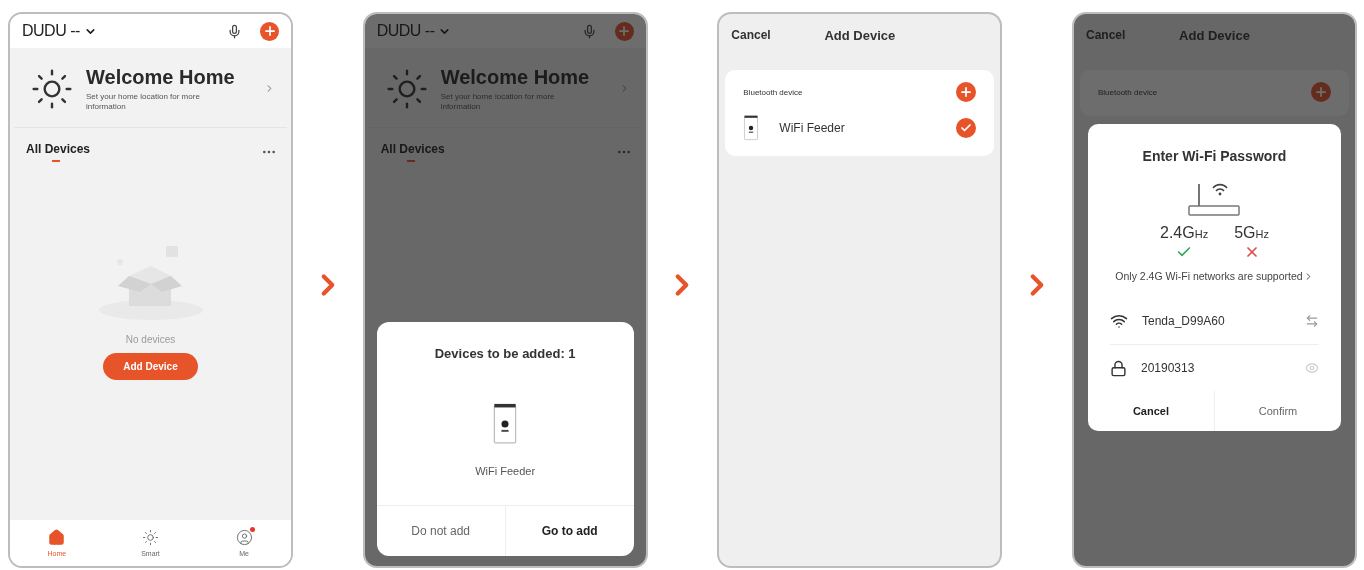 This screenshot has width=1364, height=570. What do you see at coordinates (440, 531) in the screenshot?
I see `dialog-button: Do not add` at bounding box center [440, 531].